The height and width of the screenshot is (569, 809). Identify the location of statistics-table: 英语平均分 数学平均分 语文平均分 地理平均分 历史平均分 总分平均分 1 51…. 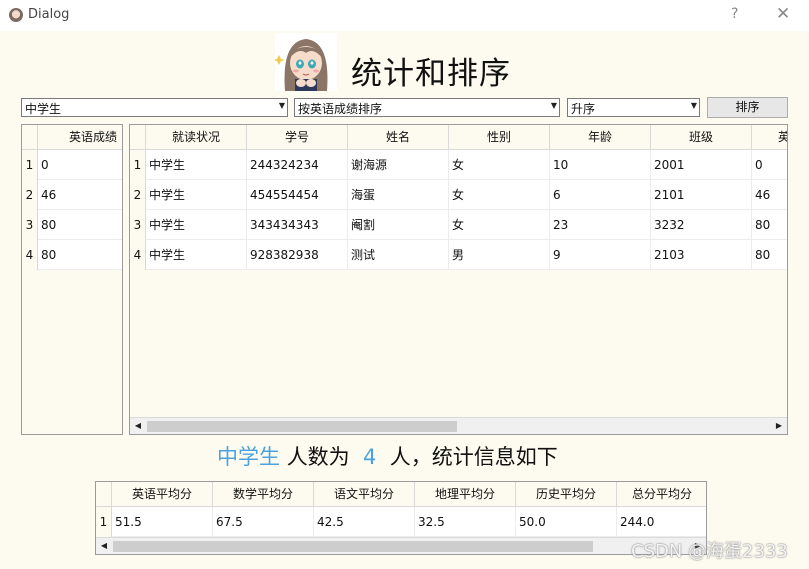
(401, 518).